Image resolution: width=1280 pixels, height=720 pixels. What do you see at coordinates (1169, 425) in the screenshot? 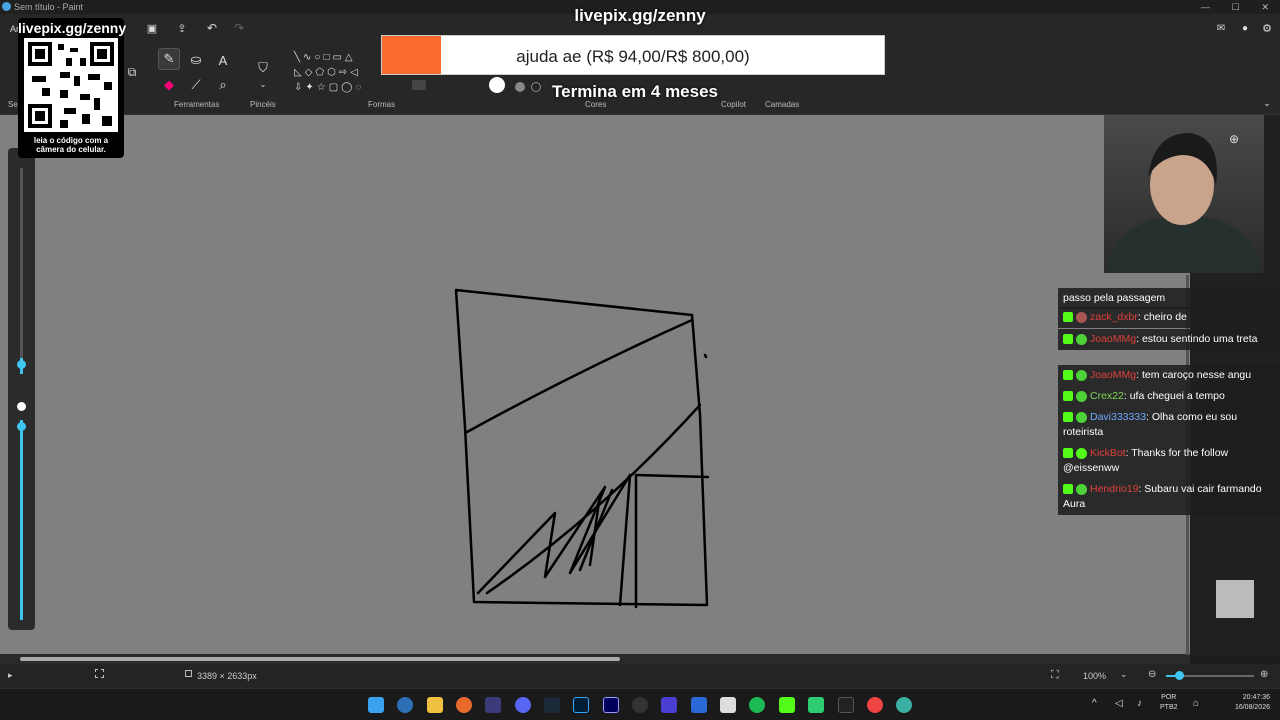
I see `chat-message: Davi333333: Olha como eu sou roteirista` at bounding box center [1169, 425].